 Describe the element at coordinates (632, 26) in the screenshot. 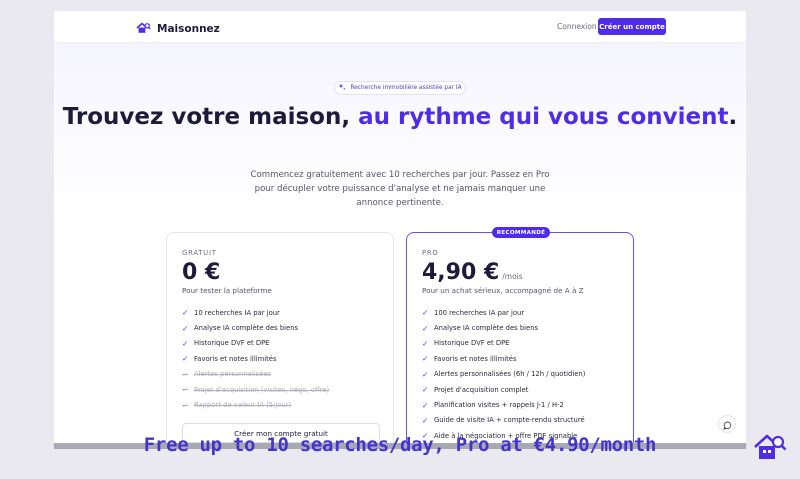

I see `signup-button: Créer un compte` at that location.